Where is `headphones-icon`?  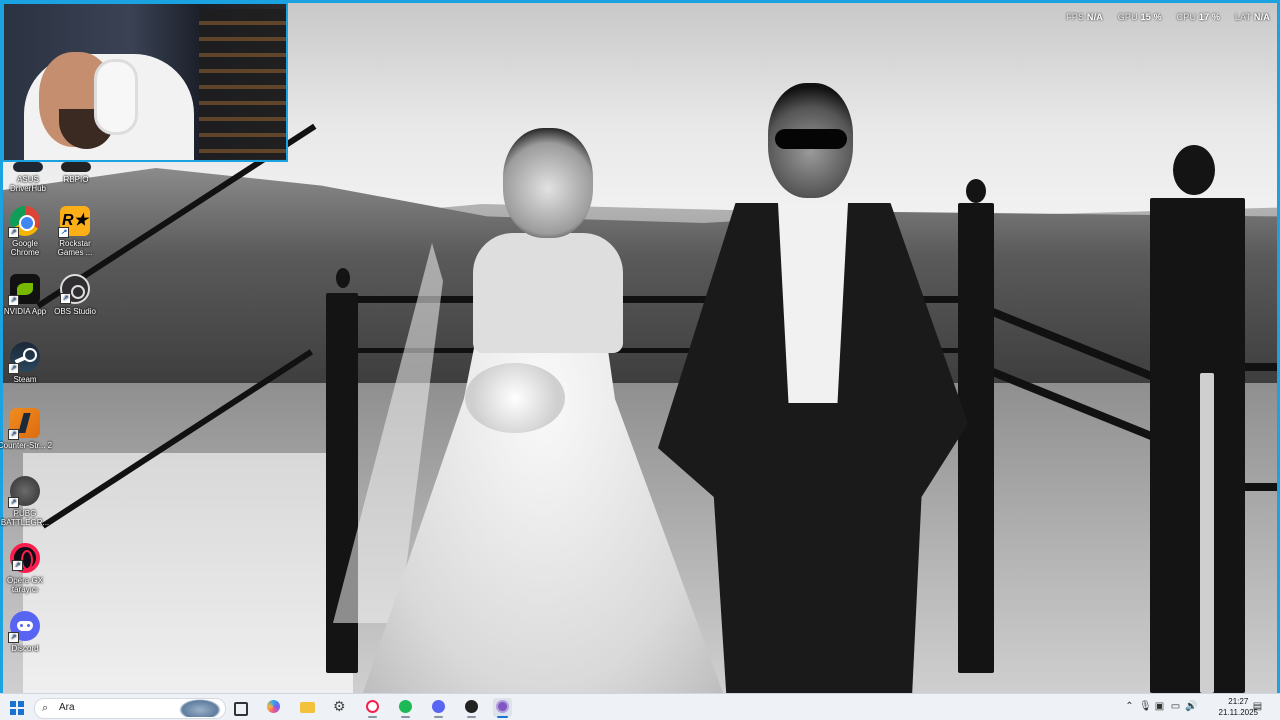 headphones-icon is located at coordinates (116, 97).